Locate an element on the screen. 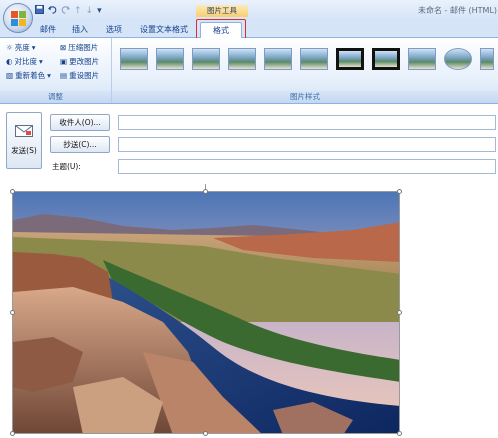 Image resolution: width=498 pixels, height=438 pixels. contrast-button: ◐ 对比度 ▾ is located at coordinates (24, 62).